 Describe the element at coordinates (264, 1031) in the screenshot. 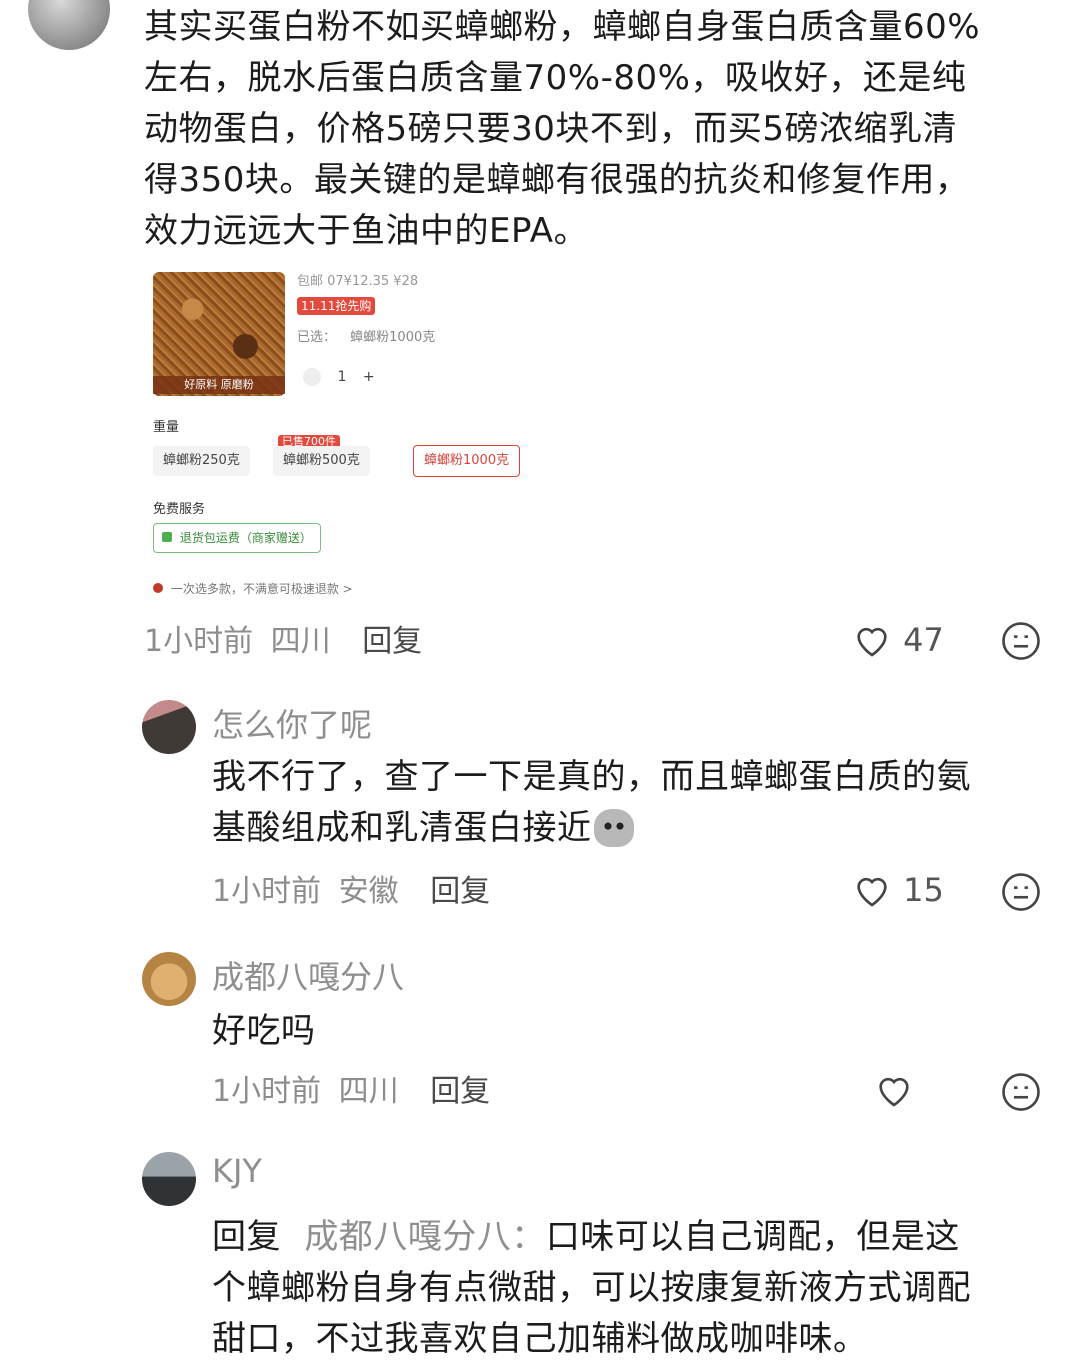

I see `comment-text: 好吃吗` at that location.